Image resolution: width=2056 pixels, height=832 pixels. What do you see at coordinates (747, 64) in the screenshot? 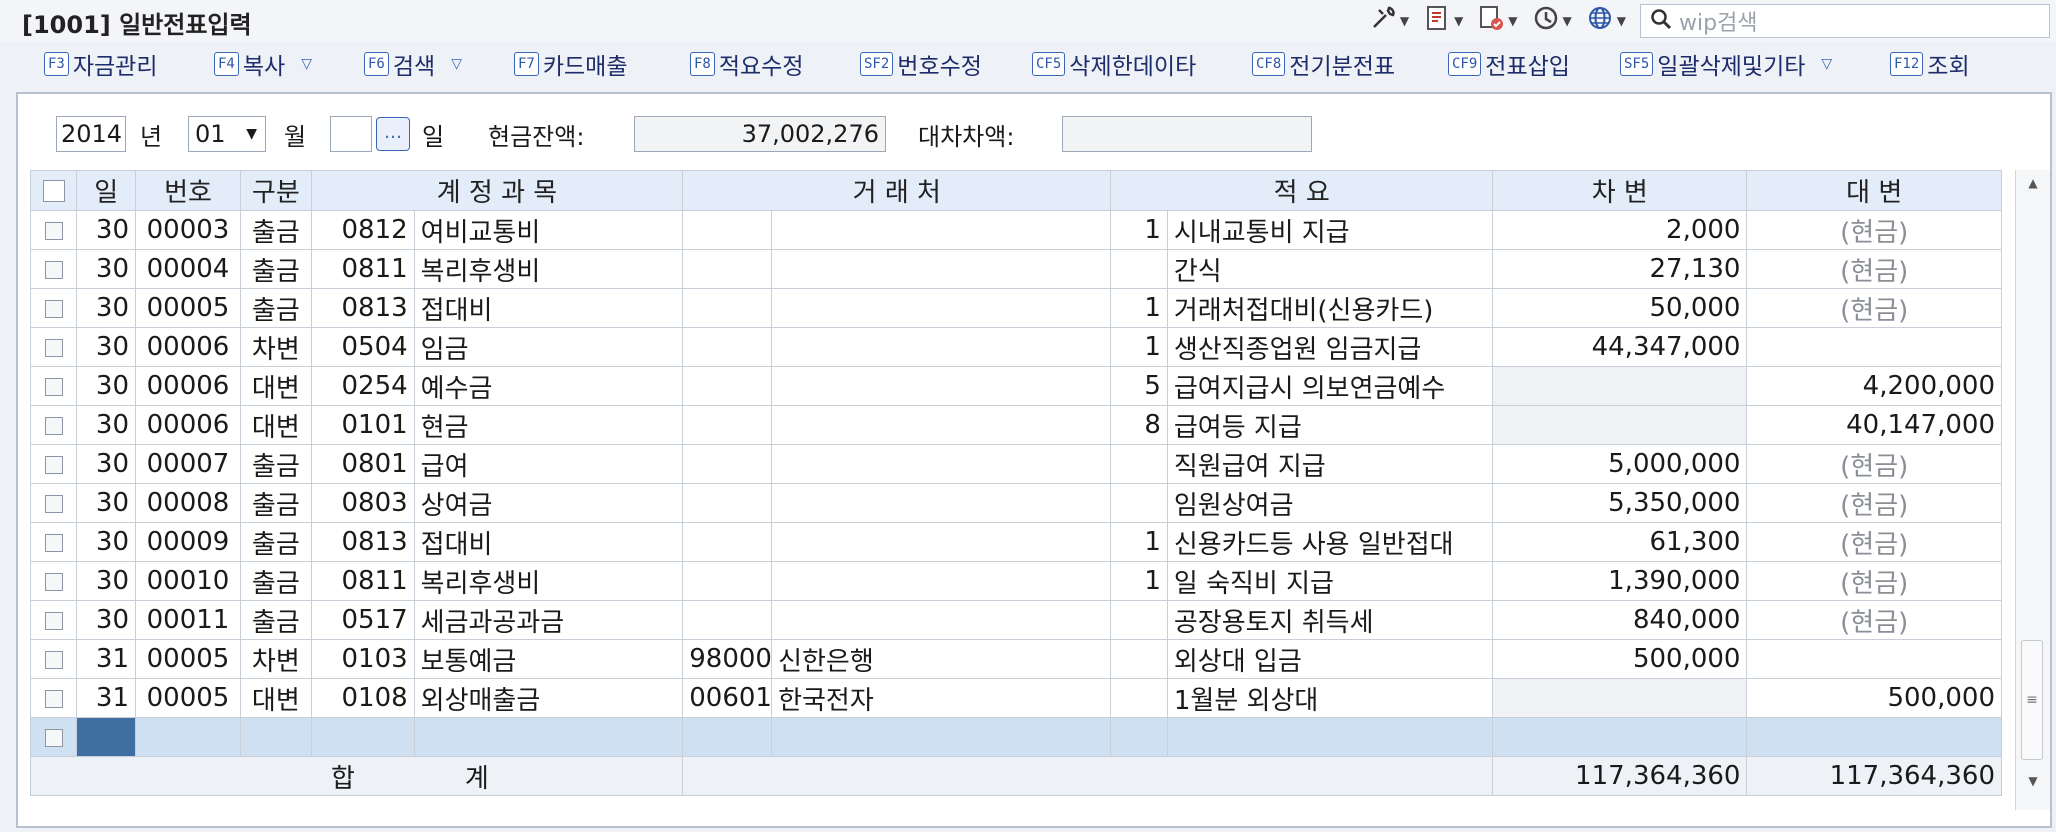
I see `fkey-f8: F8 적요수정` at bounding box center [747, 64].